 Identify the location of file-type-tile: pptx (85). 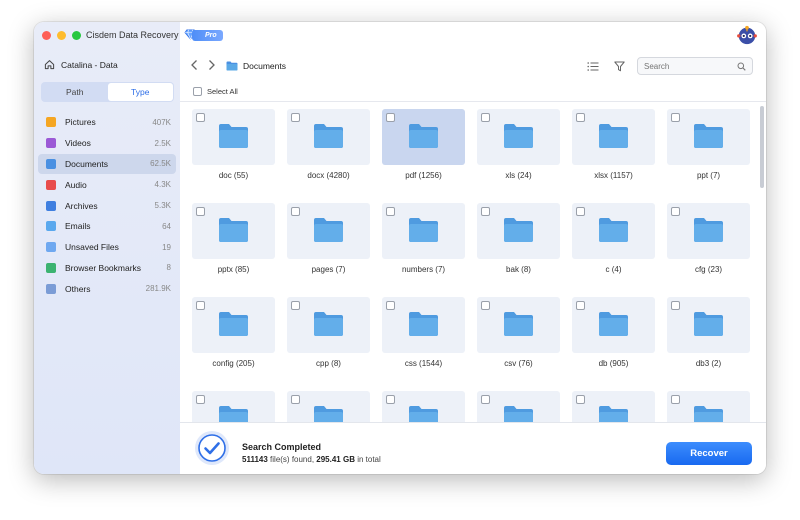
(233, 239).